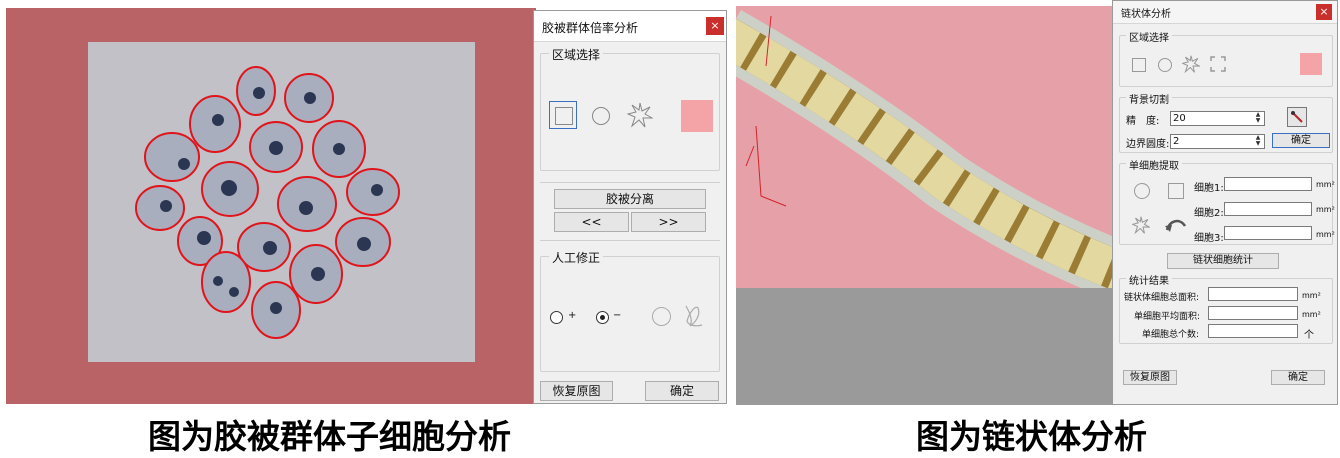  I want to click on border-roundness-label: 边界圆度:, so click(1148, 144).